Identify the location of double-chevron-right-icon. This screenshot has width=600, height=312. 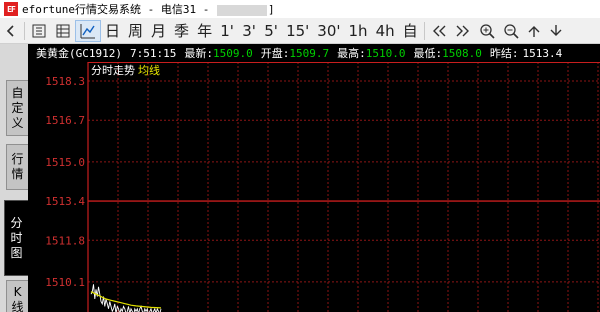
(462, 30).